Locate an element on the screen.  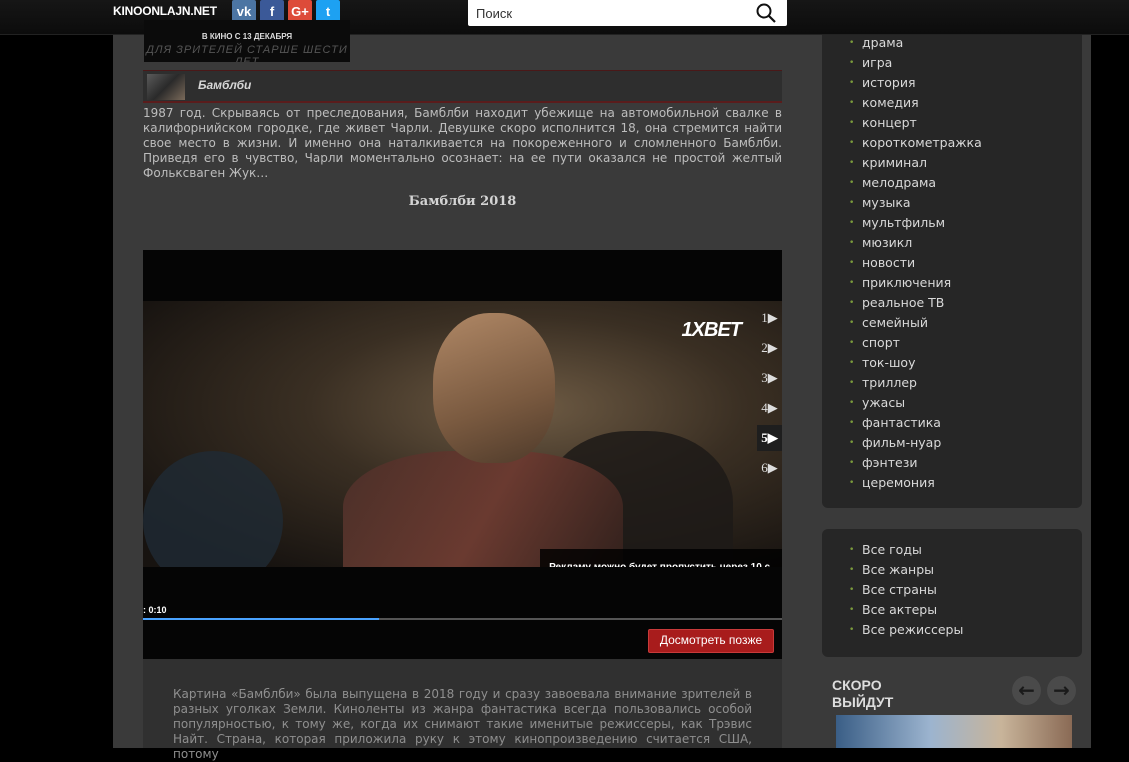
search-input is located at coordinates (611, 13).